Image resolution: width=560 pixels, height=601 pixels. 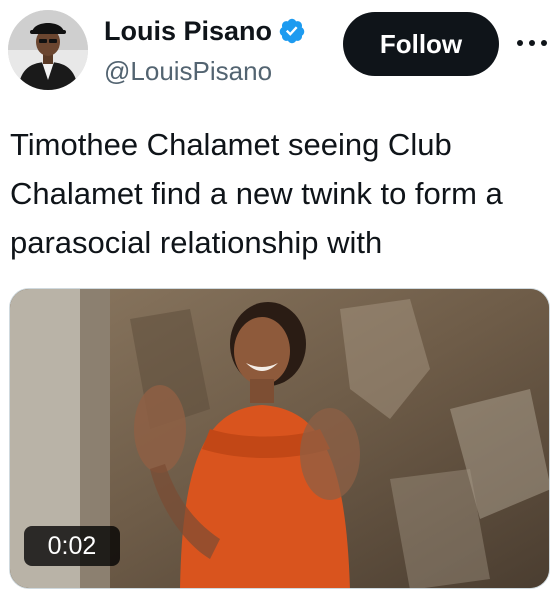 I want to click on author-display-name: Louis Pisano, so click(x=188, y=31).